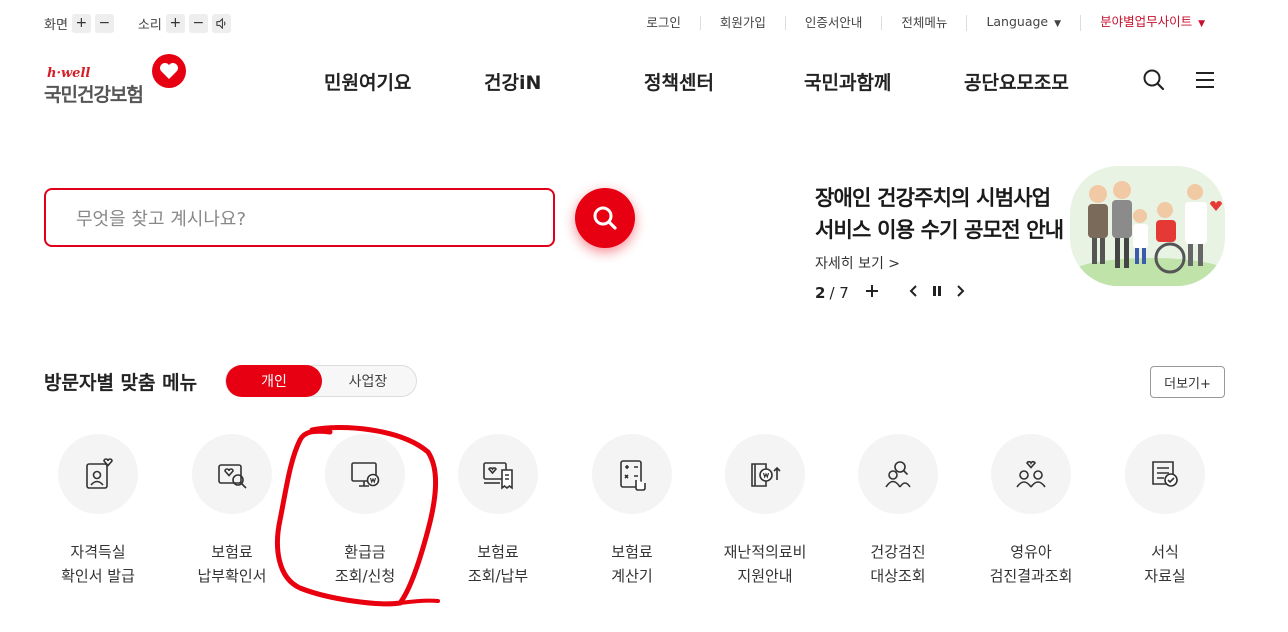 The width and height of the screenshot is (1288, 632). I want to click on quick-menu-item-refund: 환급금조회/신청, so click(365, 511).